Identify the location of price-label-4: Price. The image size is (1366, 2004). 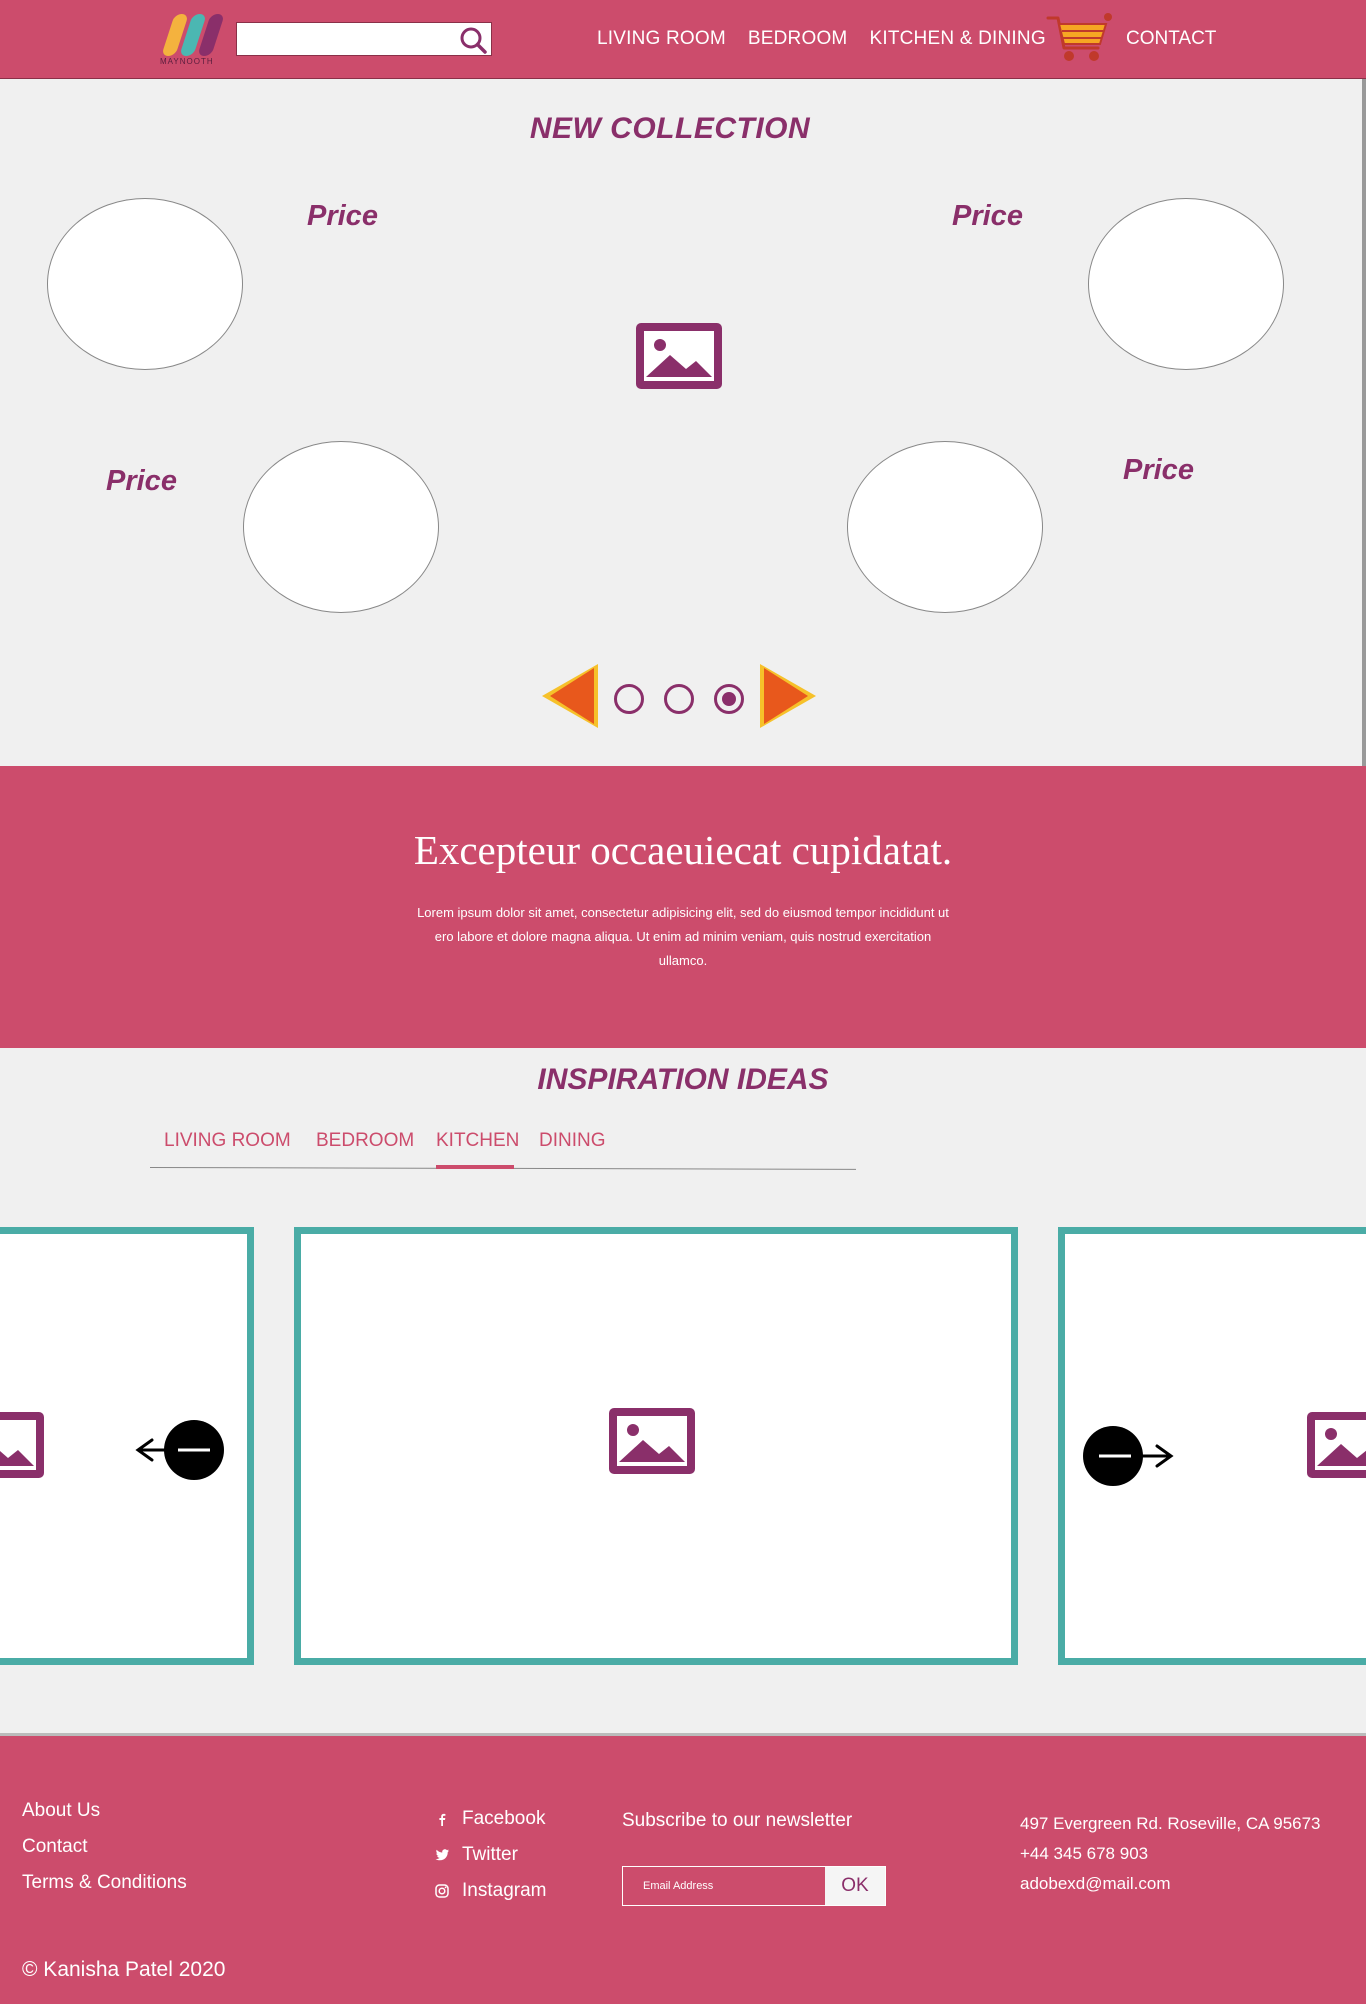
(1158, 470).